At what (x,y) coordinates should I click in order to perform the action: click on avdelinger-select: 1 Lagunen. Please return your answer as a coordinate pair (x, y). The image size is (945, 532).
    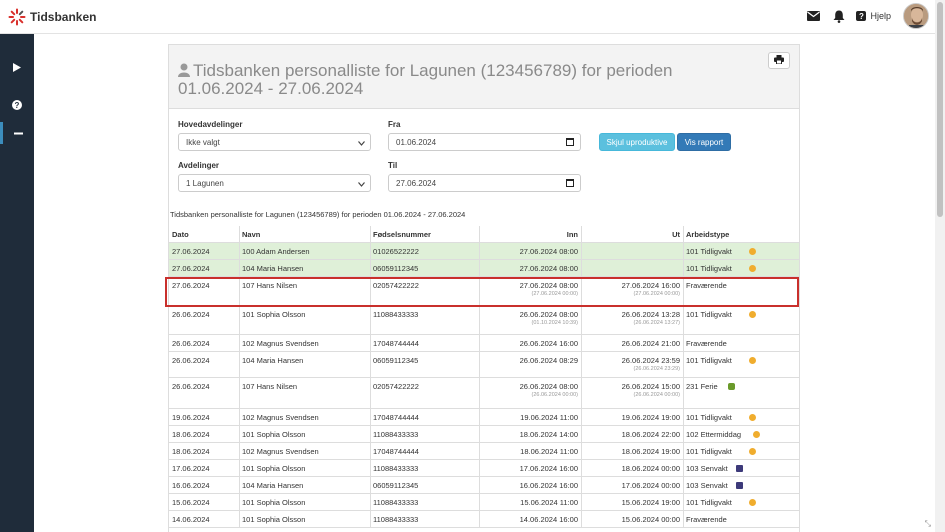
    Looking at the image, I should click on (274, 183).